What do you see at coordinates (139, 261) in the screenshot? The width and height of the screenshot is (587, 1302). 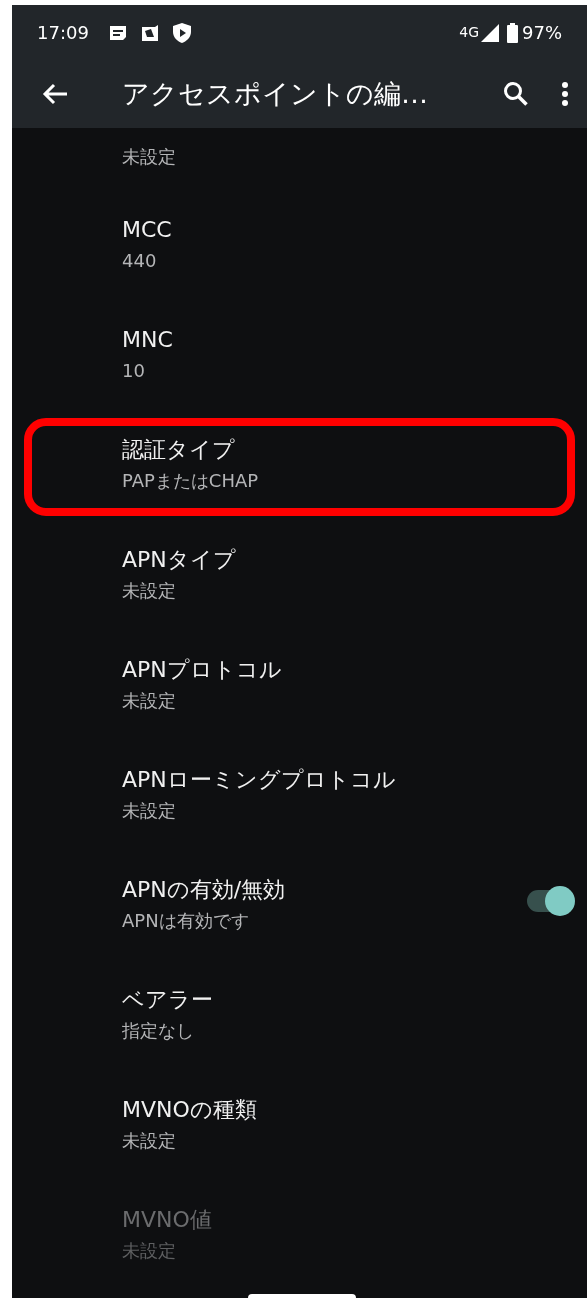 I see `setting-value: 440` at bounding box center [139, 261].